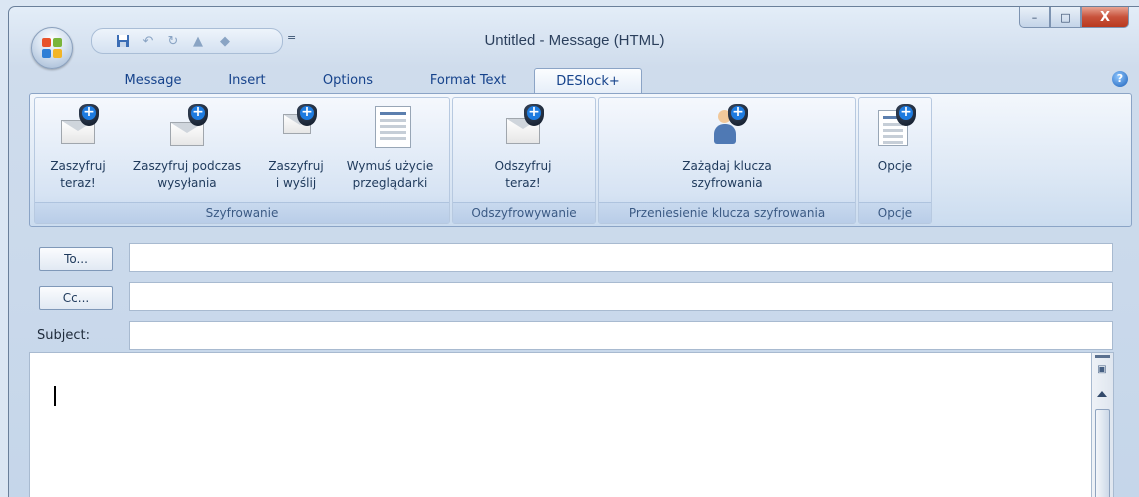 This screenshot has height=497, width=1139. I want to click on subject-label: Subject:, so click(63, 335).